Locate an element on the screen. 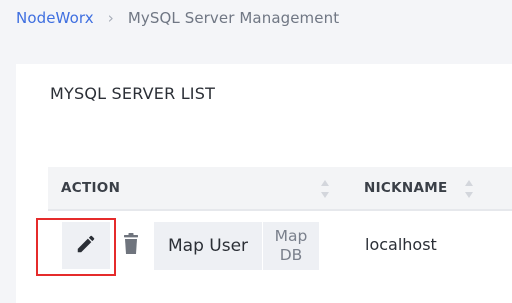 The image size is (512, 303). edit-button is located at coordinates (86, 245).